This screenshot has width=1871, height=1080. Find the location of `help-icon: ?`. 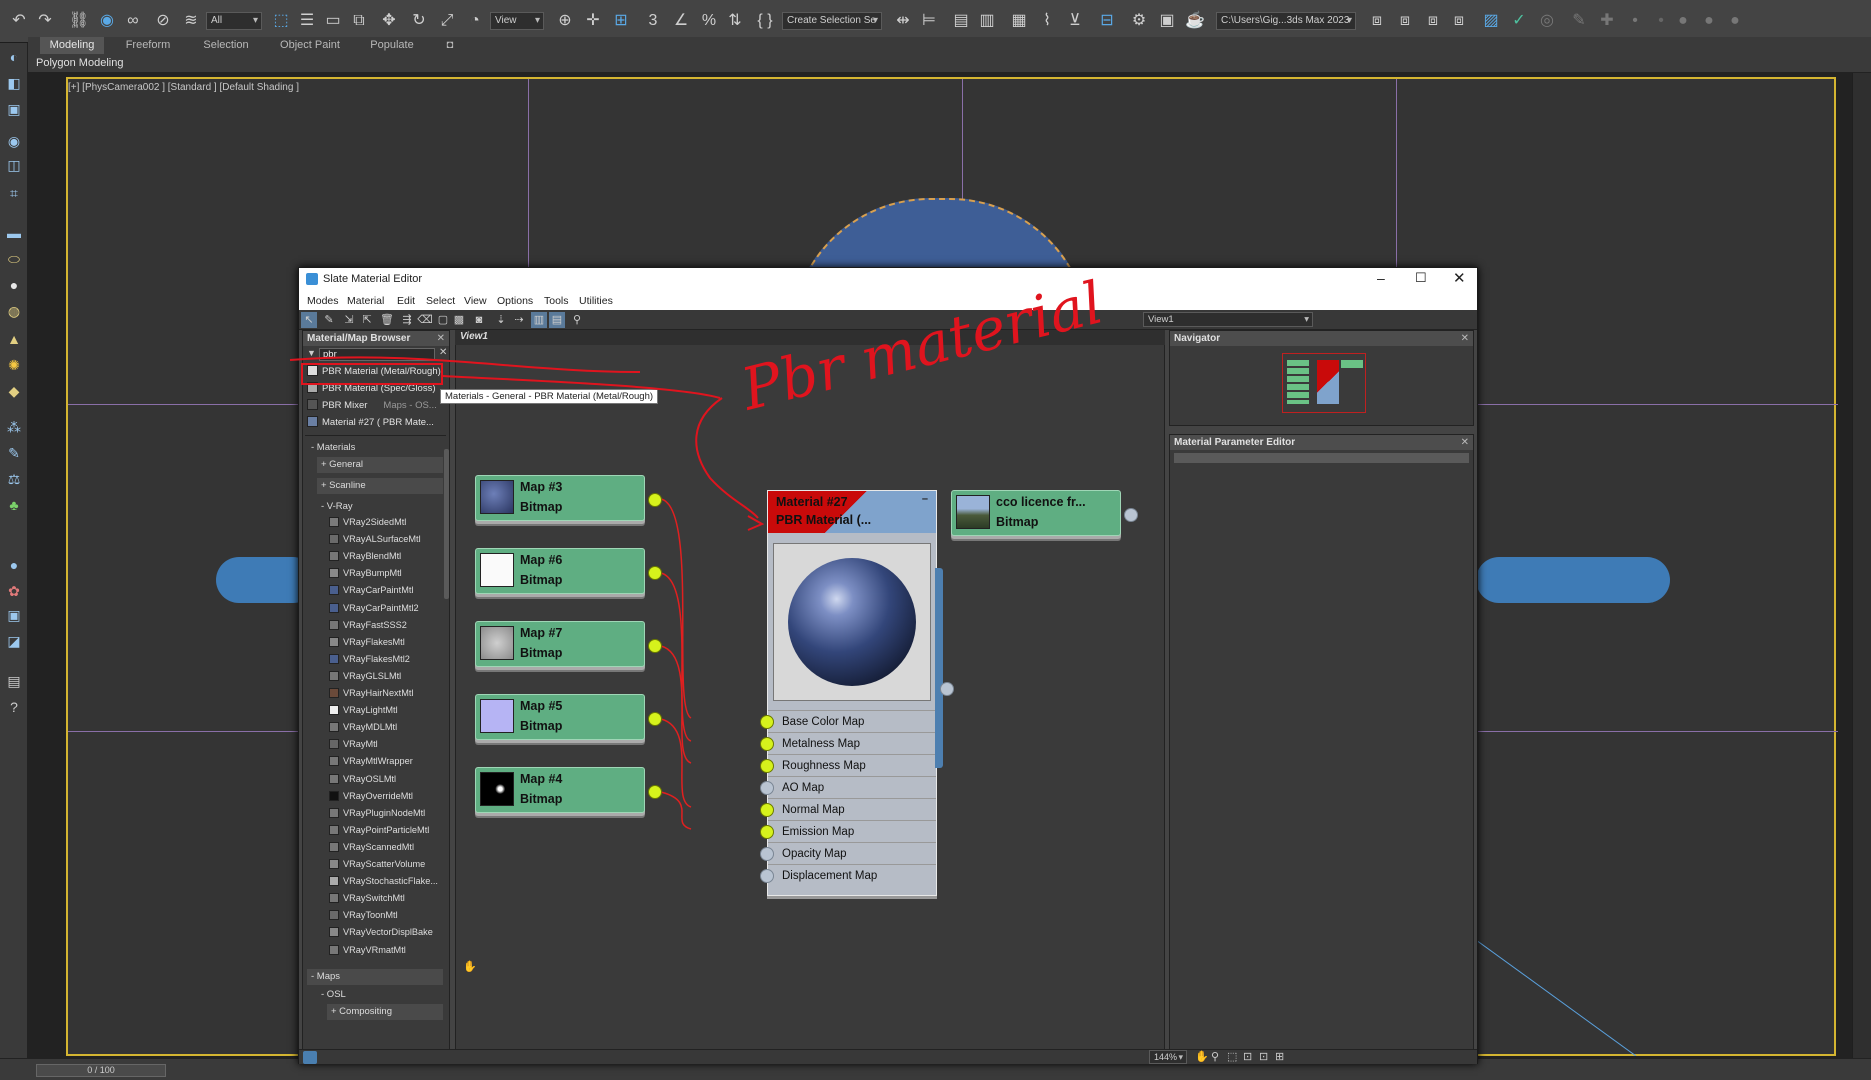

help-icon: ? is located at coordinates (14, 707).